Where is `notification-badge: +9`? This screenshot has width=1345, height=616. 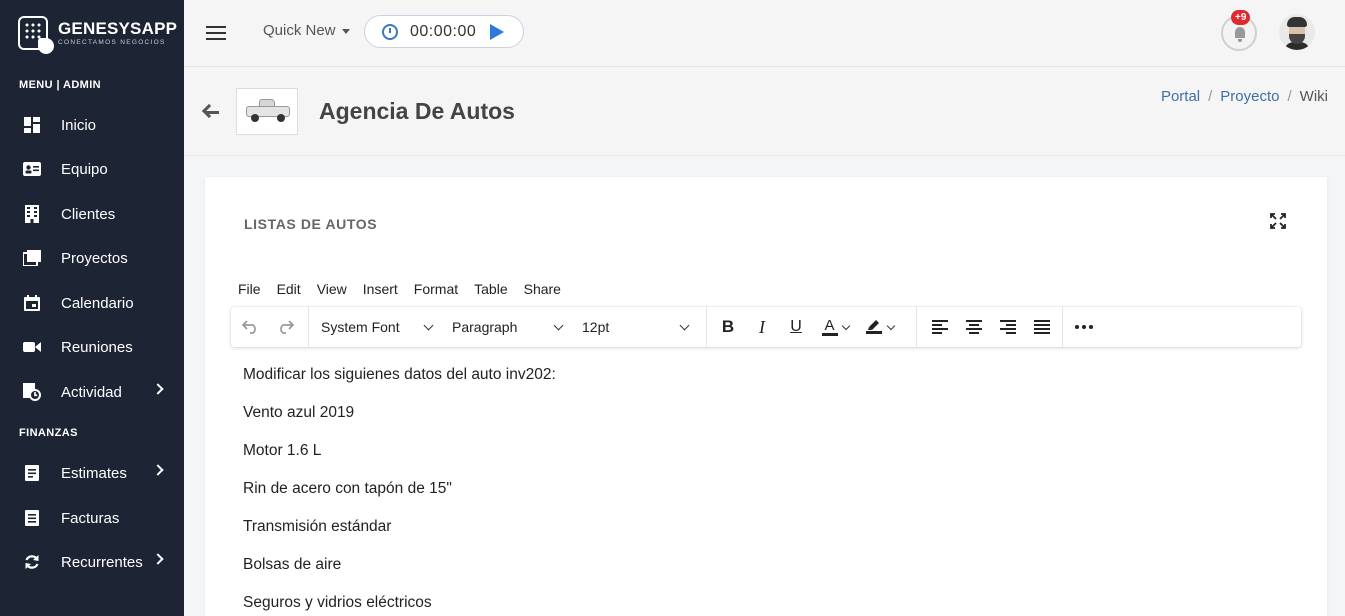 notification-badge: +9 is located at coordinates (1241, 17).